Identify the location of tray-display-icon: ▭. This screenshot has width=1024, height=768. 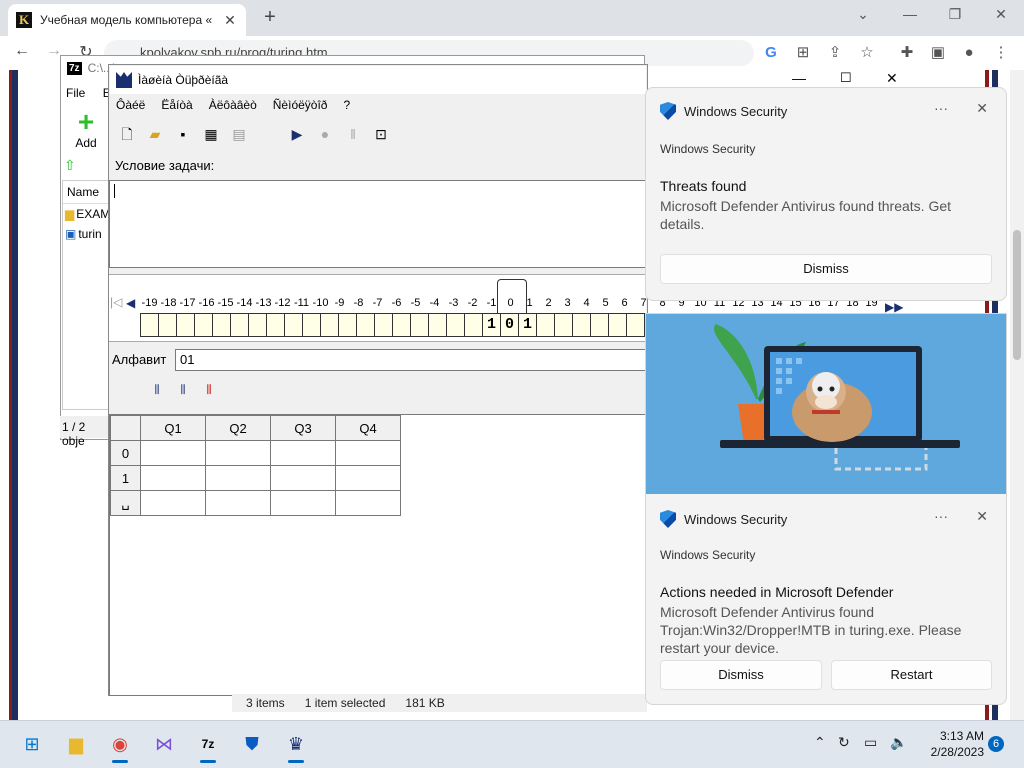
(870, 742).